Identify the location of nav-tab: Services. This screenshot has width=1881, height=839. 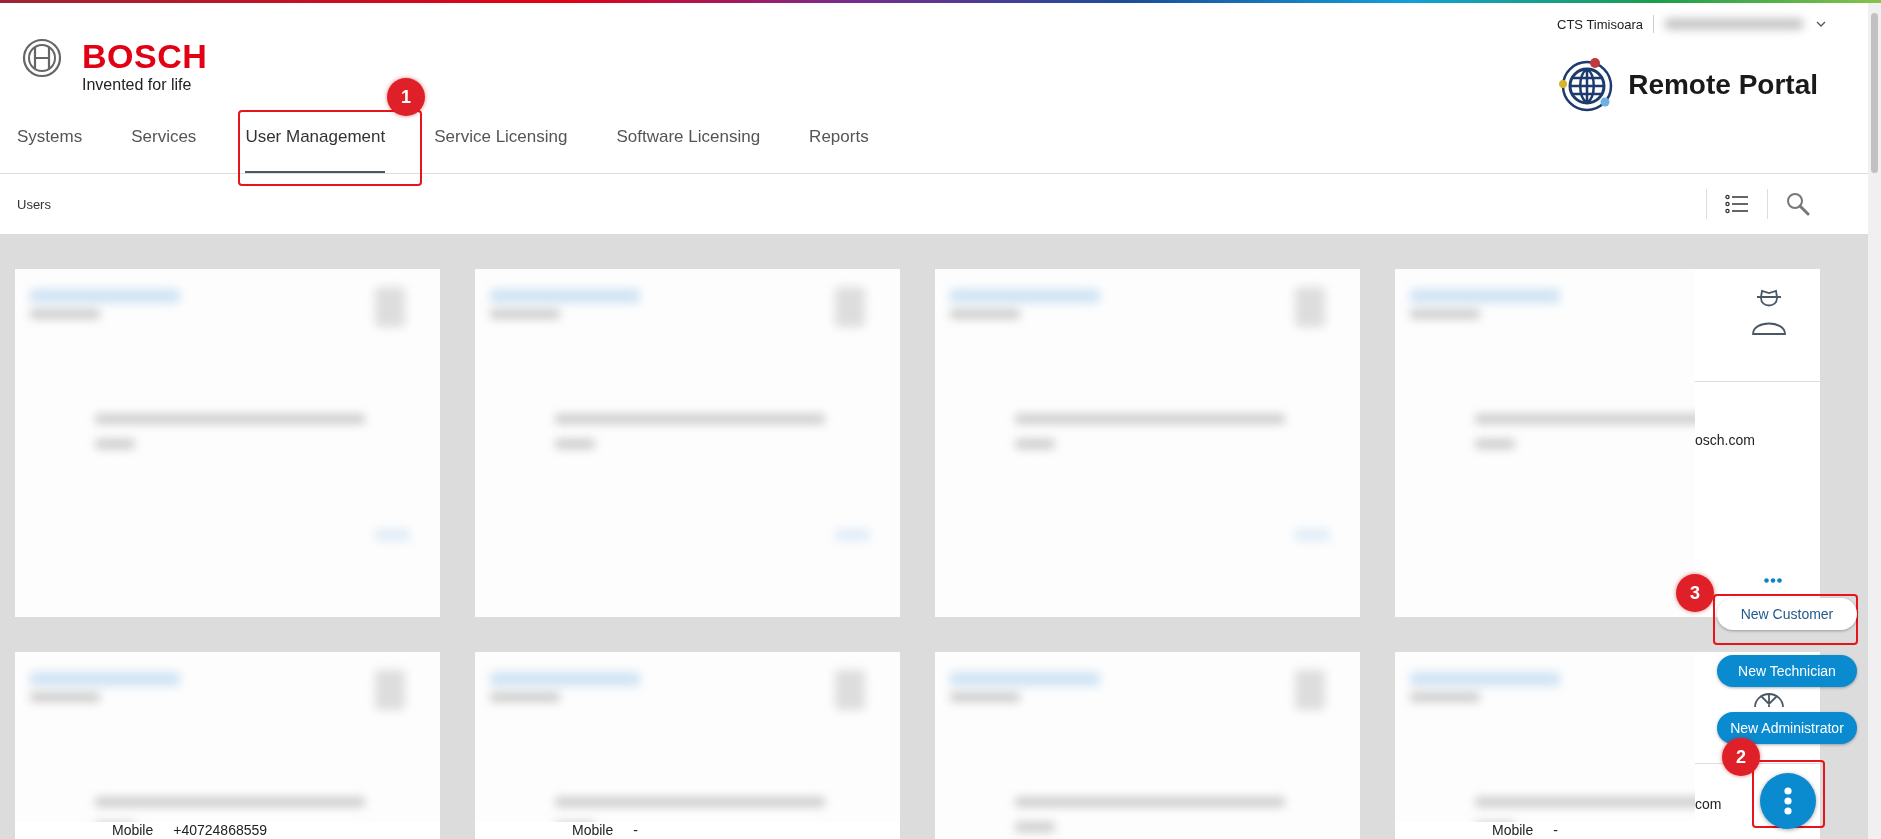
(164, 143).